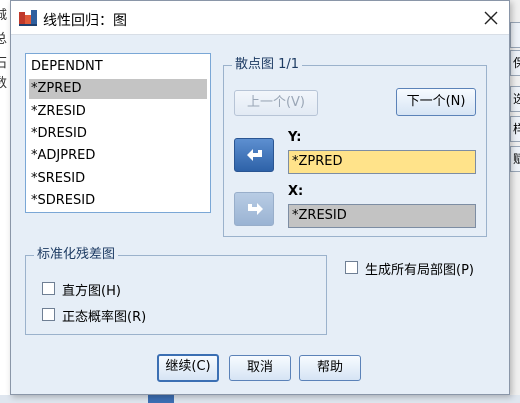 This screenshot has width=520, height=403. What do you see at coordinates (118, 67) in the screenshot?
I see `list-item: DEPENDNT` at bounding box center [118, 67].